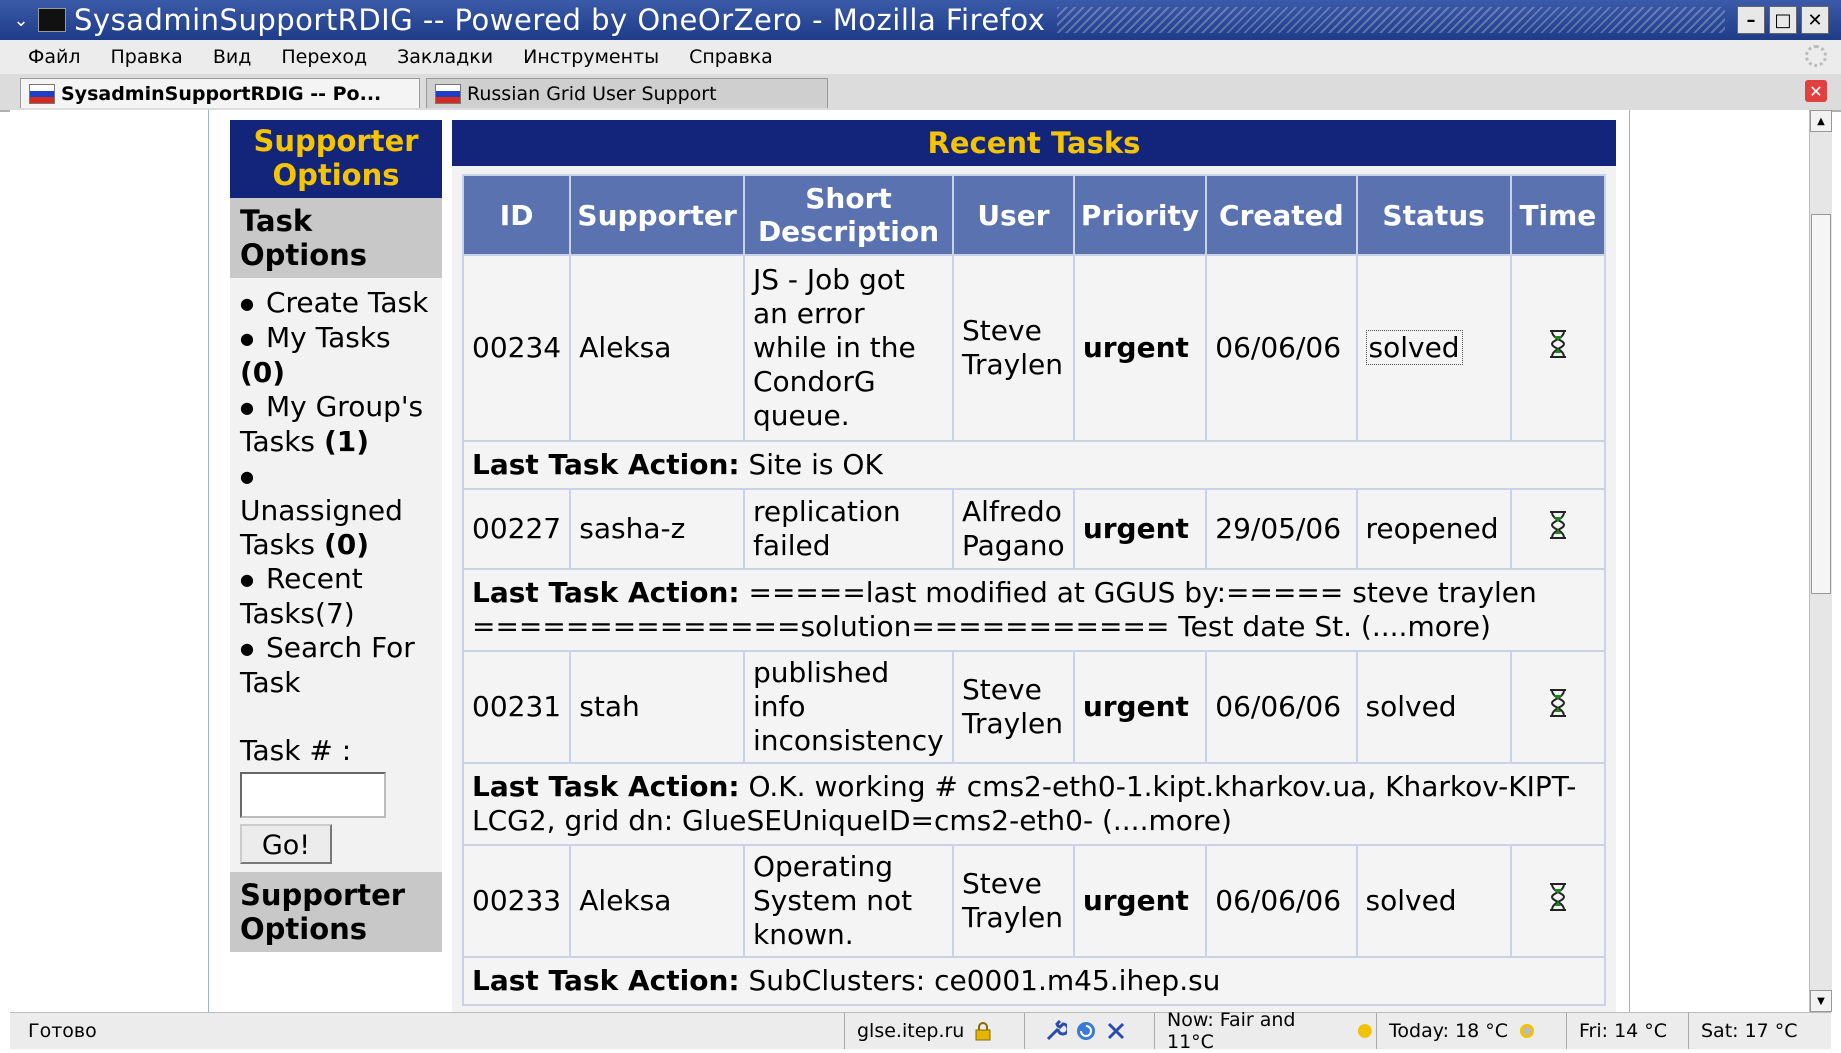 The width and height of the screenshot is (1841, 1053). Describe the element at coordinates (445, 57) in the screenshot. I see `menu-bookmarks: Закладки` at that location.